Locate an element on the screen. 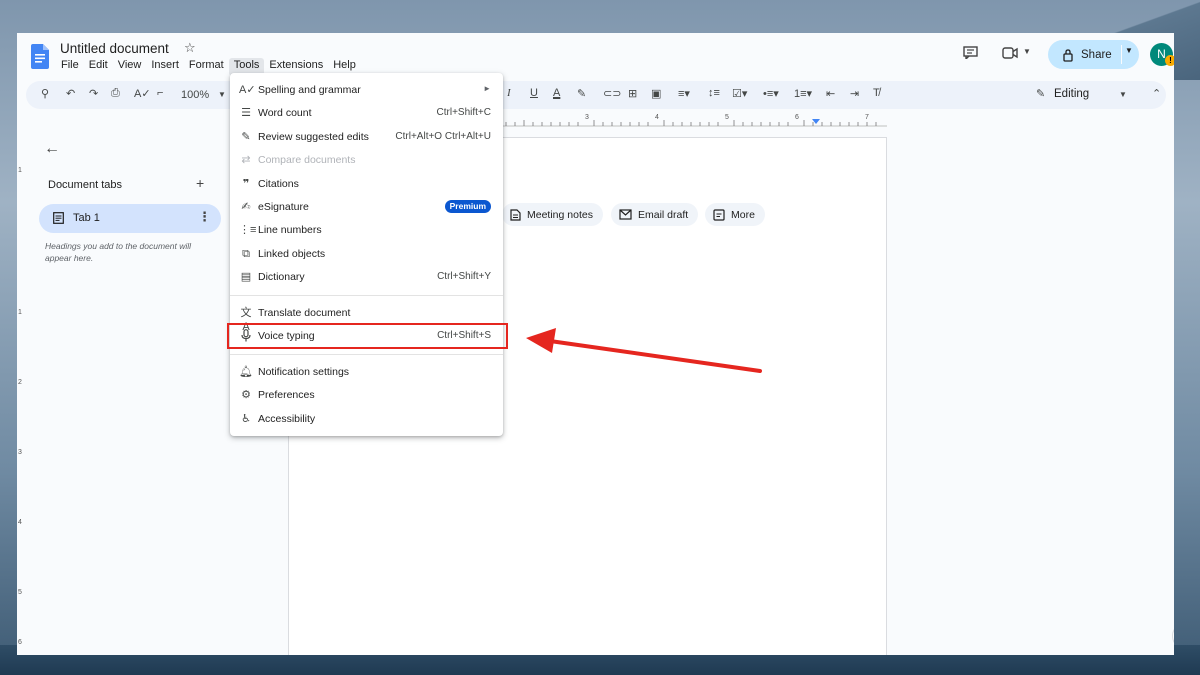 The width and height of the screenshot is (1200, 675). undo-icon: ↶ is located at coordinates (70, 93).